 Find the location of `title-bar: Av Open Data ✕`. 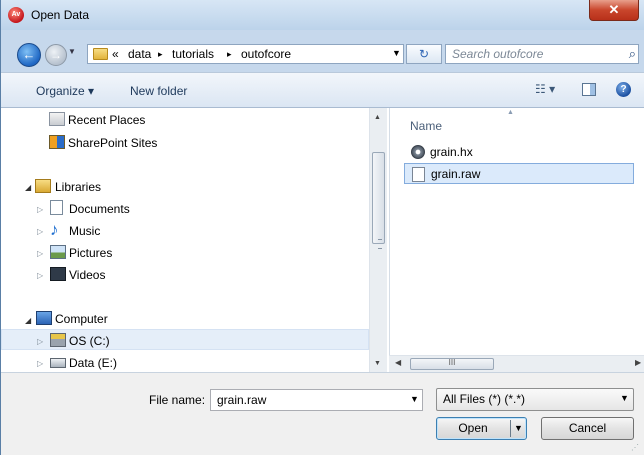

title-bar: Av Open Data ✕ is located at coordinates (322, 15).